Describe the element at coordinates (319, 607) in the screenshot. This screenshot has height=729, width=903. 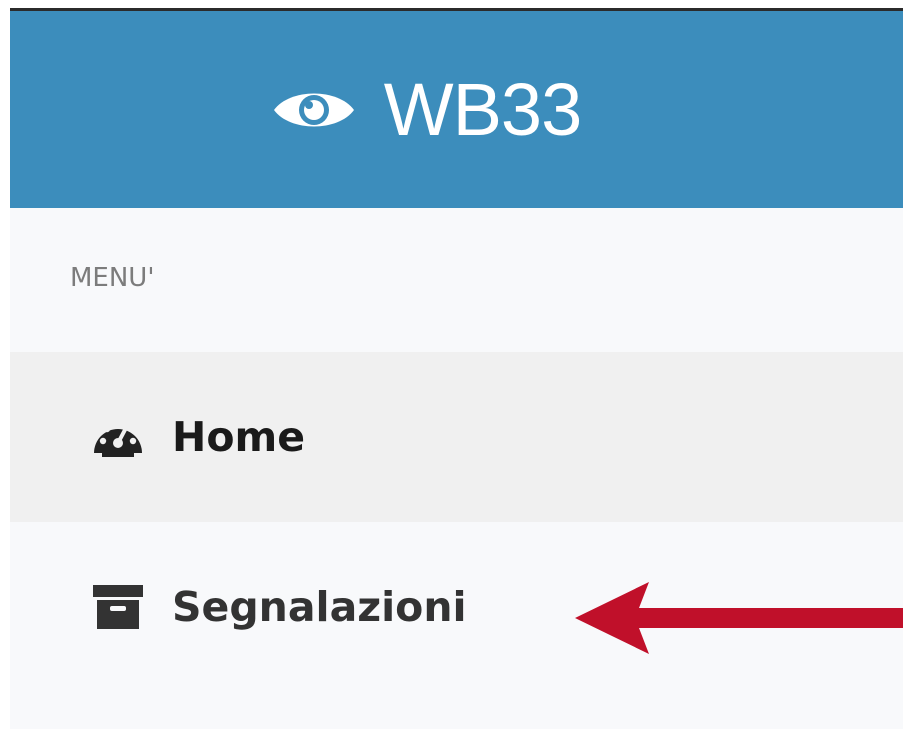
I see `sidebar-item-label: Segnalazioni` at that location.